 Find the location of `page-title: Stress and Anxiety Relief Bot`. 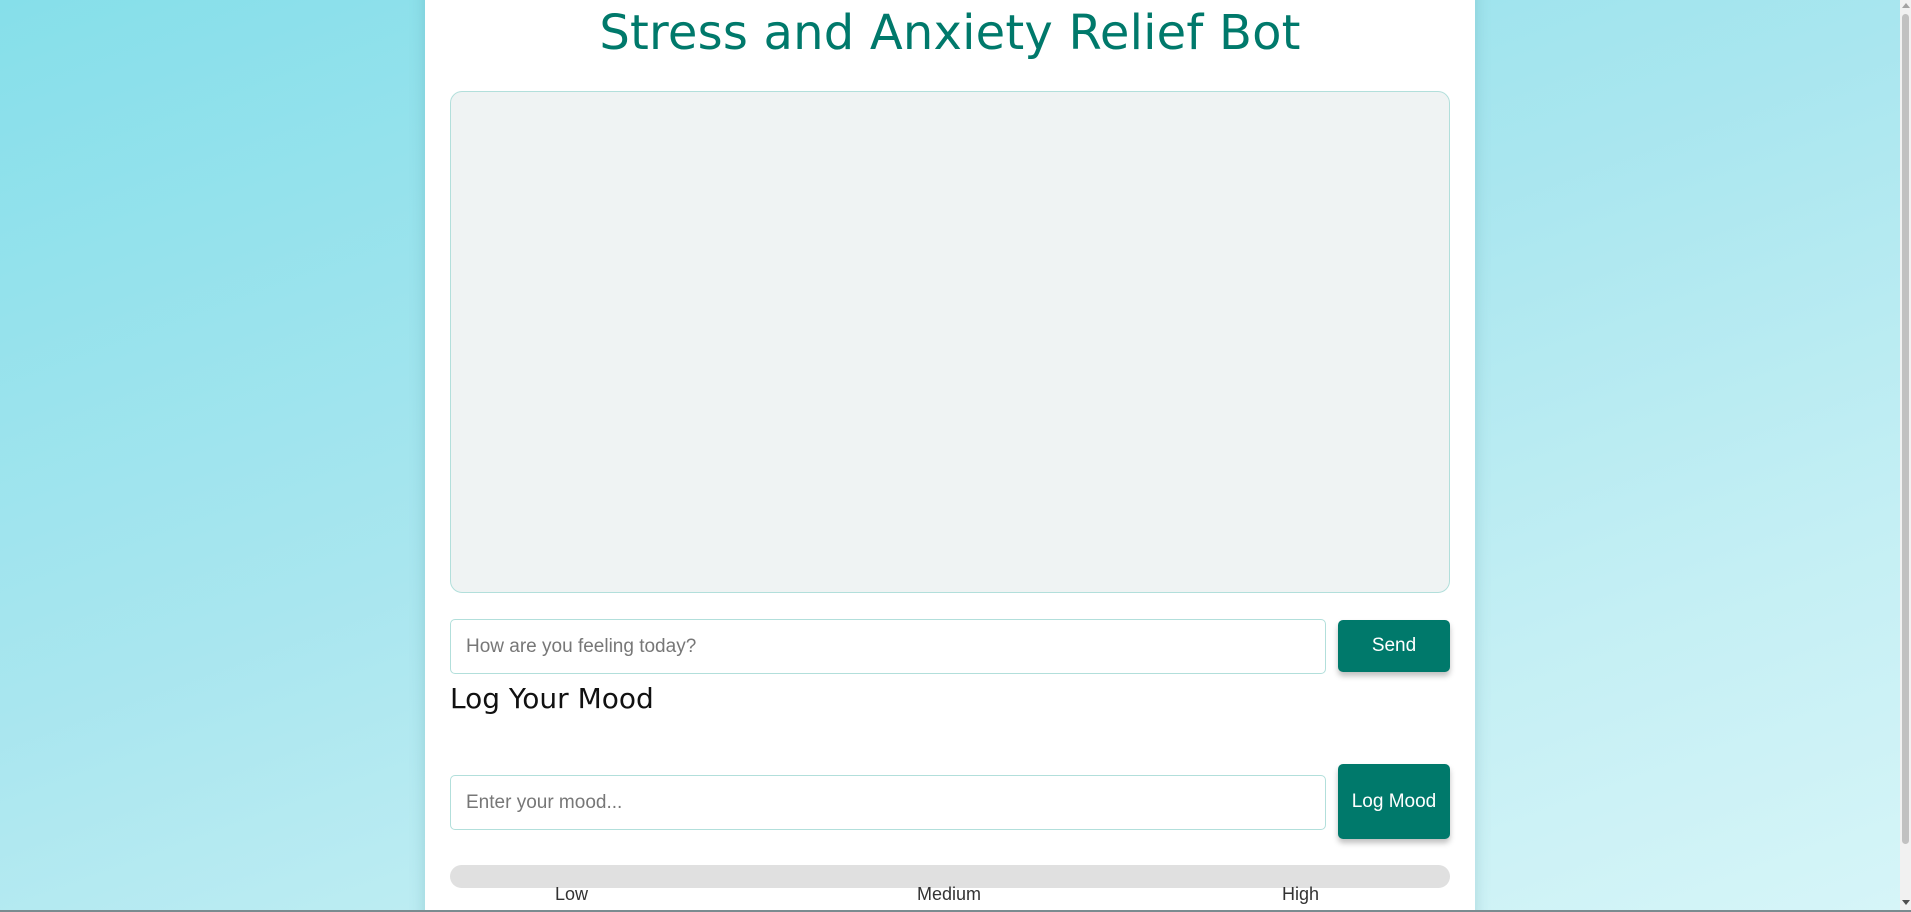

page-title: Stress and Anxiety Relief Bot is located at coordinates (950, 33).